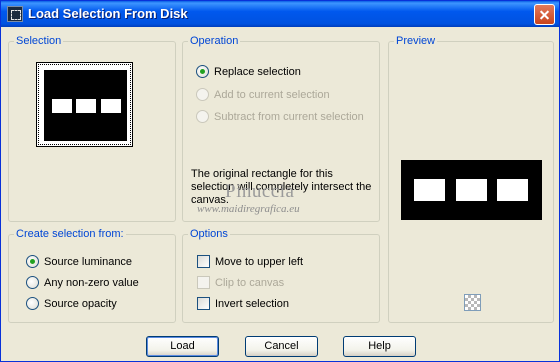  I want to click on invert-selection-label: Invert selection, so click(252, 304).